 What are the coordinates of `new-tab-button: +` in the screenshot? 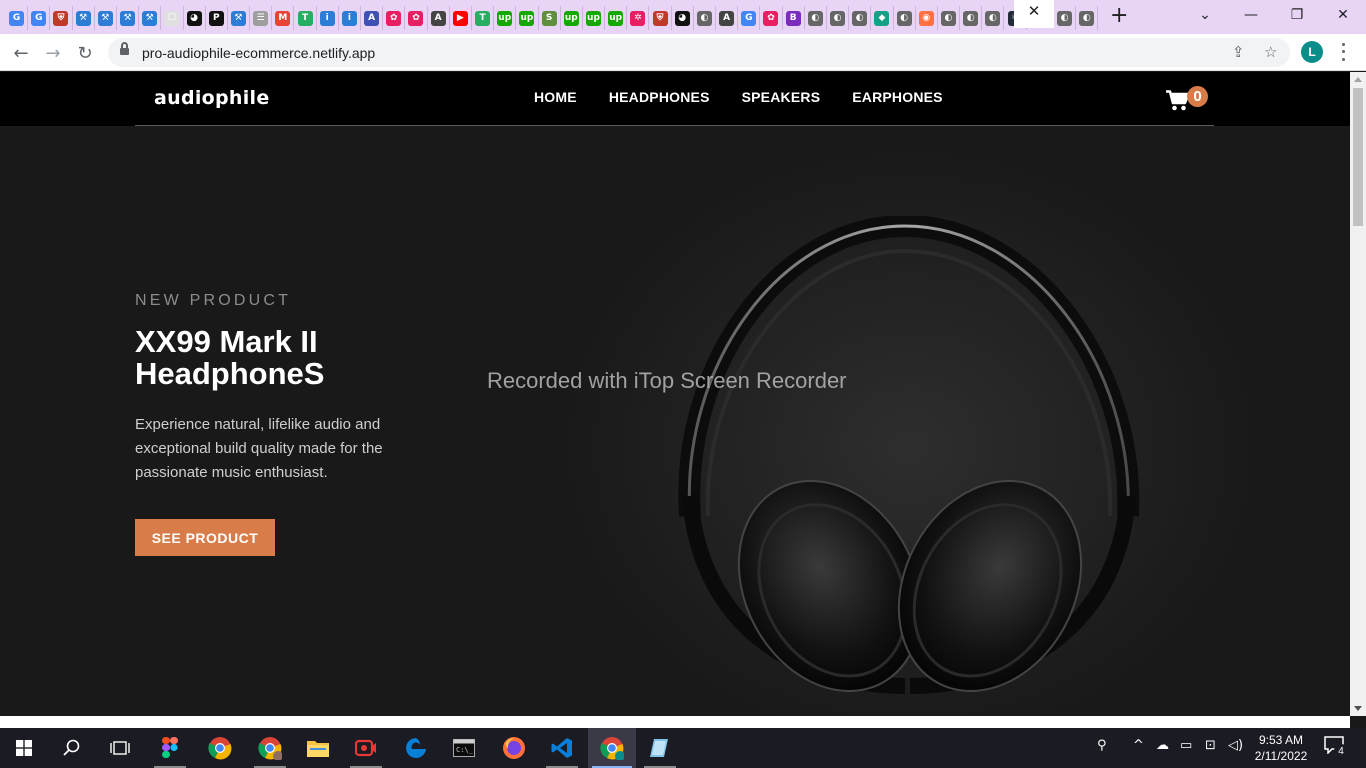 It's located at (1119, 16).